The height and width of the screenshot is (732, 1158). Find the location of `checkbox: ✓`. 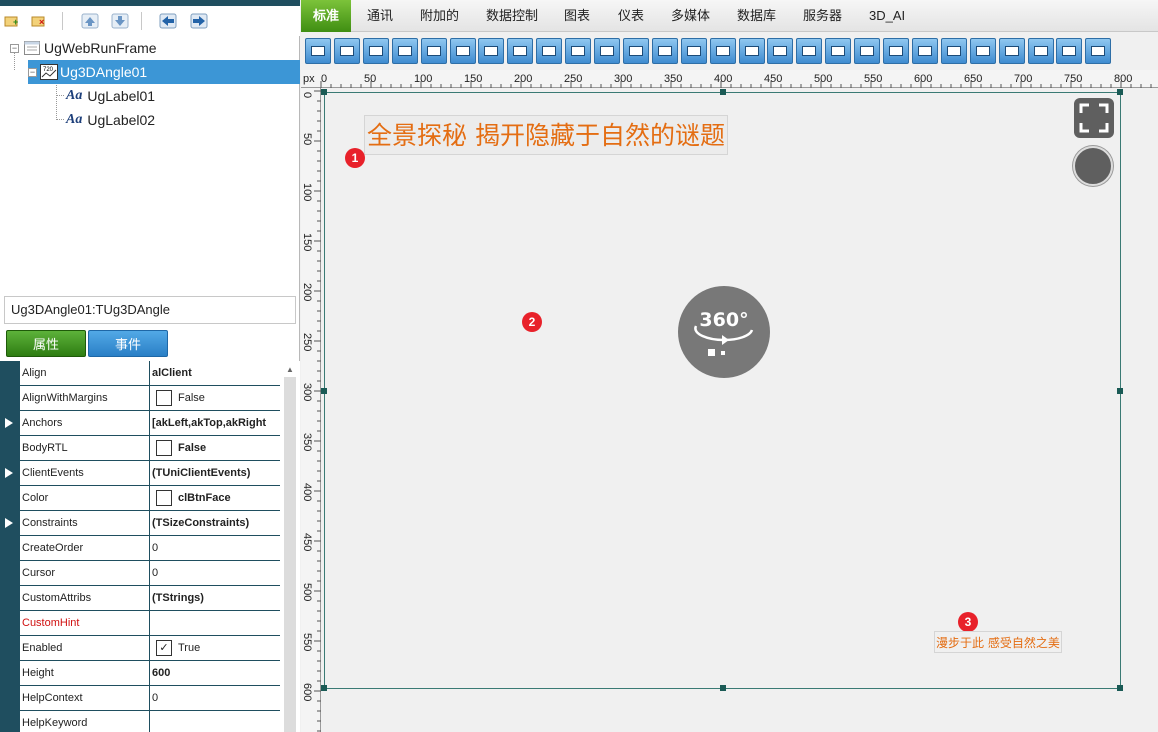

checkbox: ✓ is located at coordinates (164, 648).